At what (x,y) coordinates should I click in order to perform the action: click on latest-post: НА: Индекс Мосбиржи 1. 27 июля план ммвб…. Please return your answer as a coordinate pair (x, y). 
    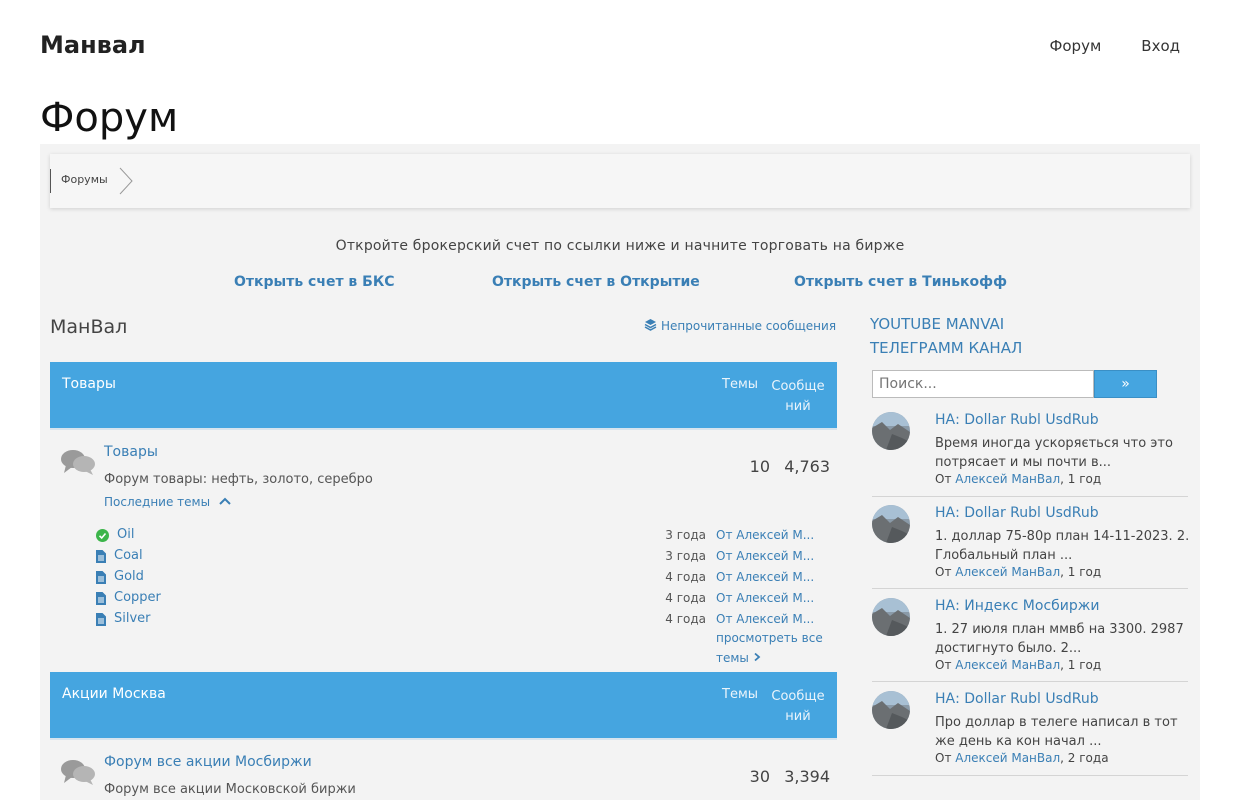
    Looking at the image, I should click on (1030, 640).